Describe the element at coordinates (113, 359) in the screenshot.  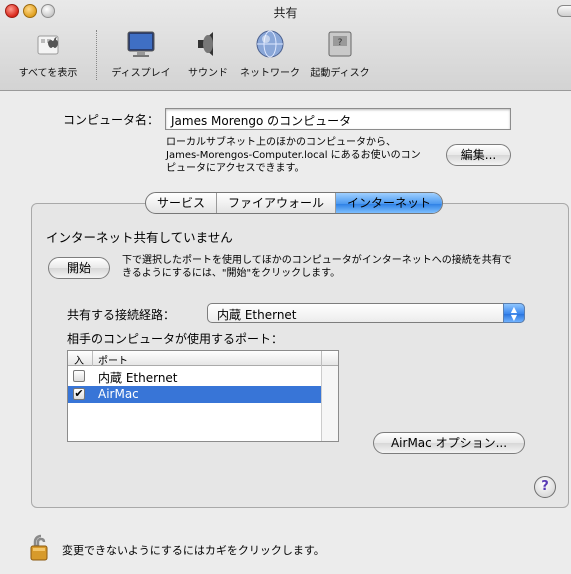
I see `column-header-port: ポート` at that location.